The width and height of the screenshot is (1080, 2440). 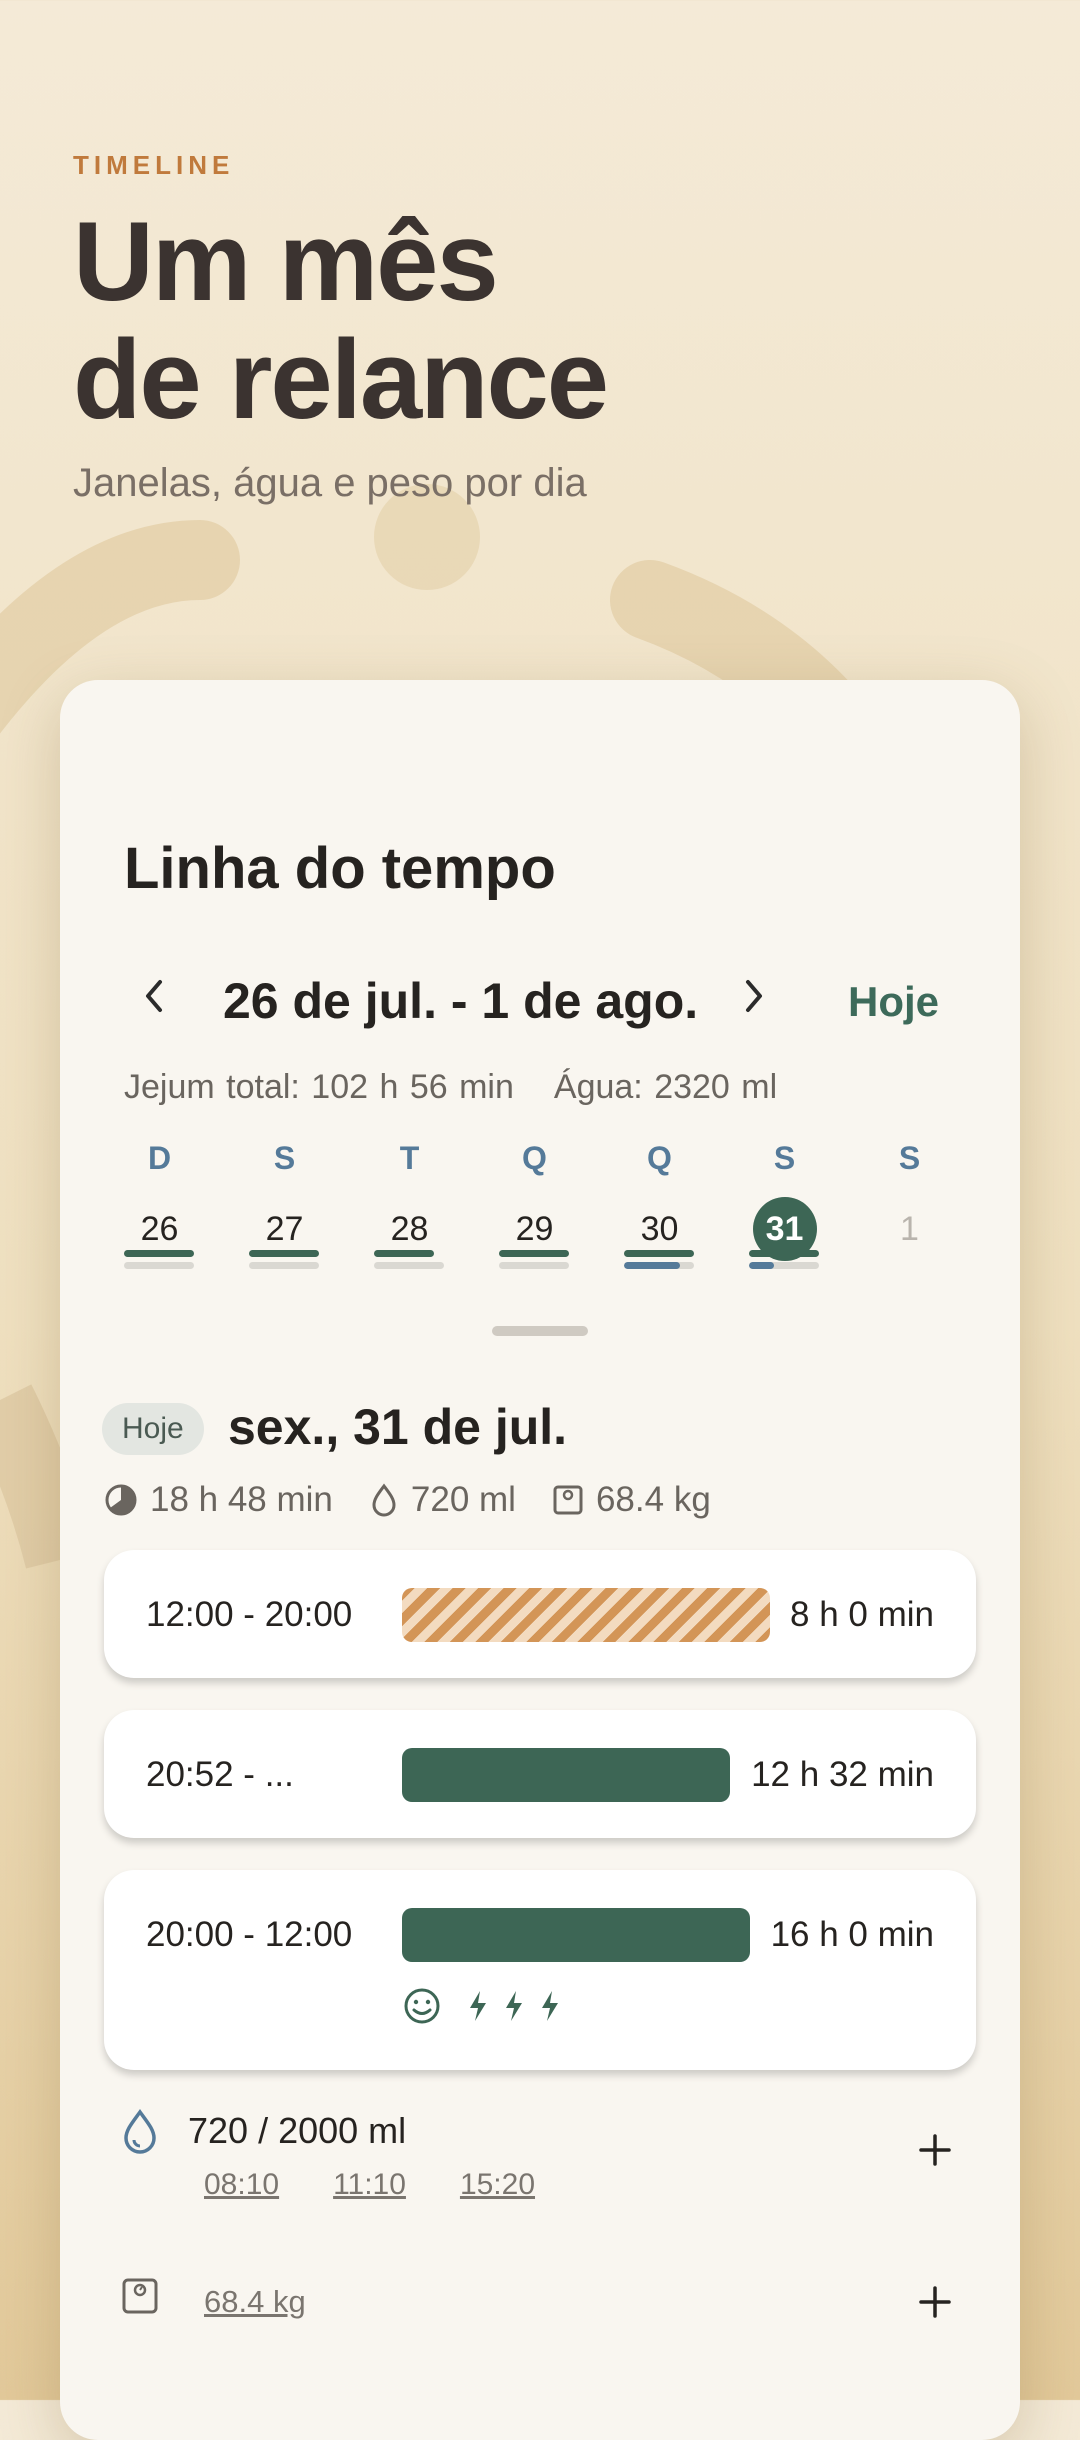 I want to click on previous-week-button, so click(x=155, y=999).